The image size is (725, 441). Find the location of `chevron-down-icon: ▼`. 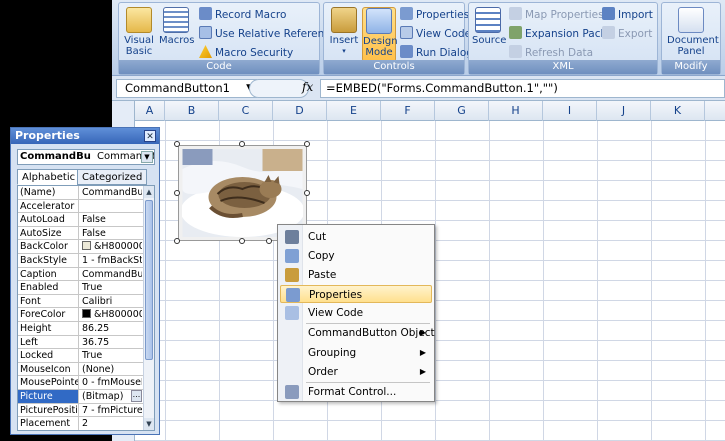

chevron-down-icon: ▼ is located at coordinates (147, 157).